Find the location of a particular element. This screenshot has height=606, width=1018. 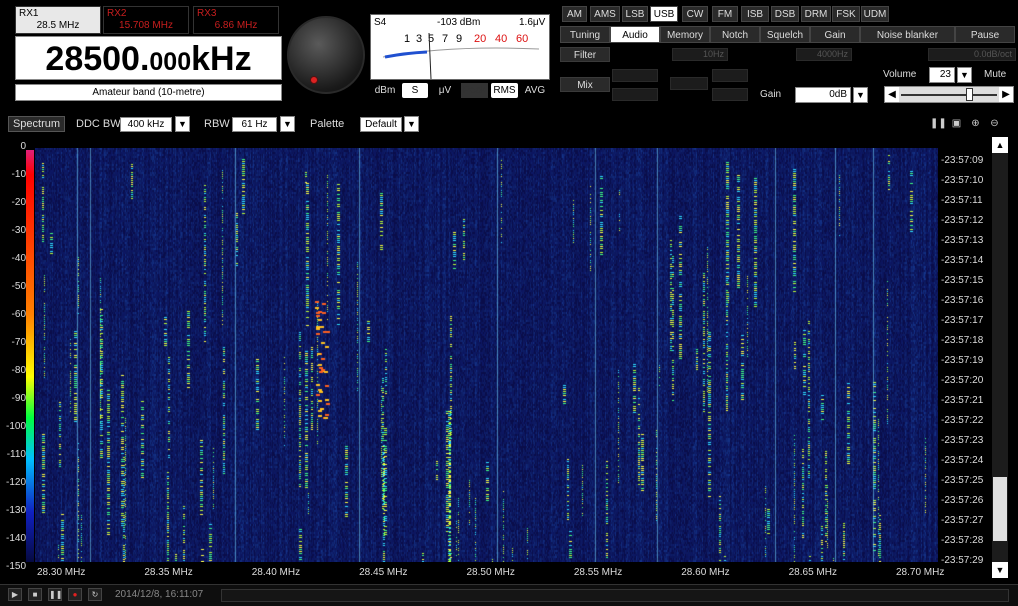

ddc-bw-select: 400 kHz is located at coordinates (146, 124).